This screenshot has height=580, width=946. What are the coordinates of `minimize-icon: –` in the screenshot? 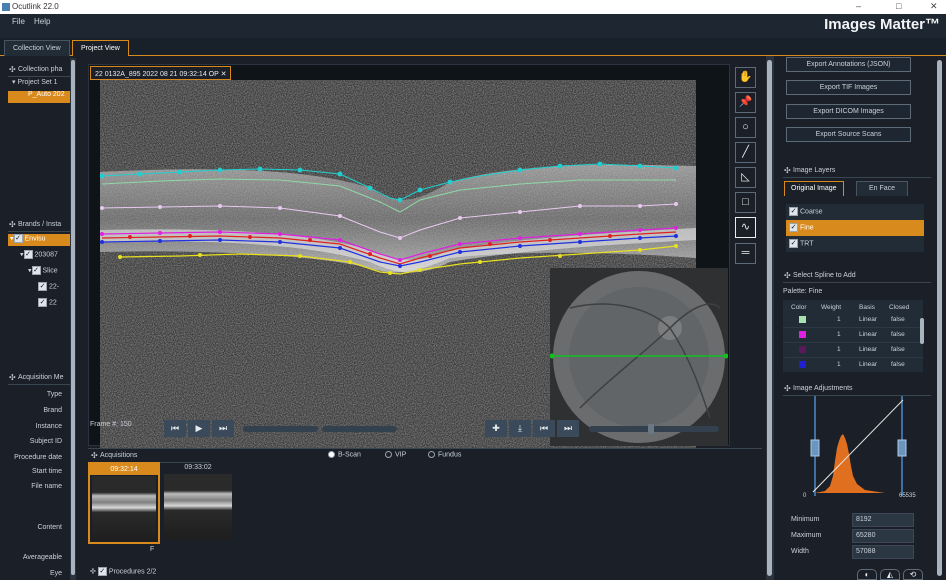 It's located at (858, 6).